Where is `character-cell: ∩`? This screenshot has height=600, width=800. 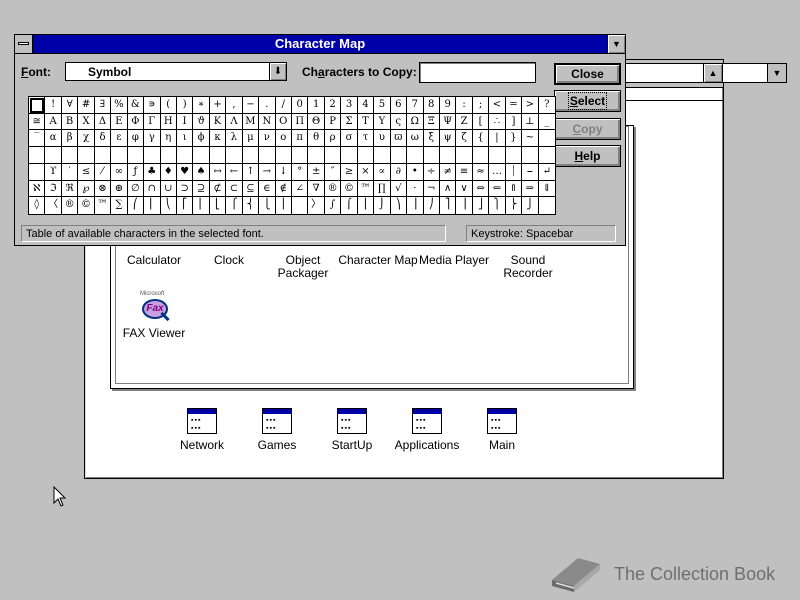 character-cell: ∩ is located at coordinates (152, 189).